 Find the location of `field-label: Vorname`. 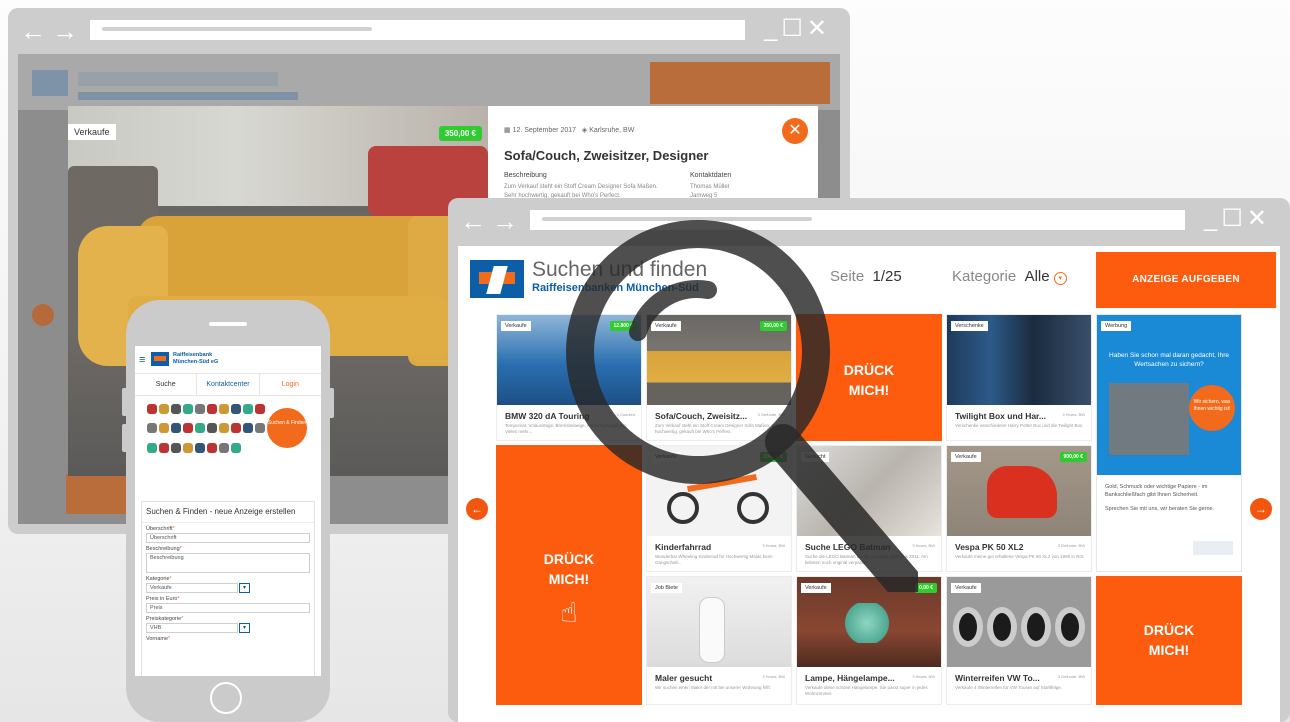

field-label: Vorname is located at coordinates (157, 639).